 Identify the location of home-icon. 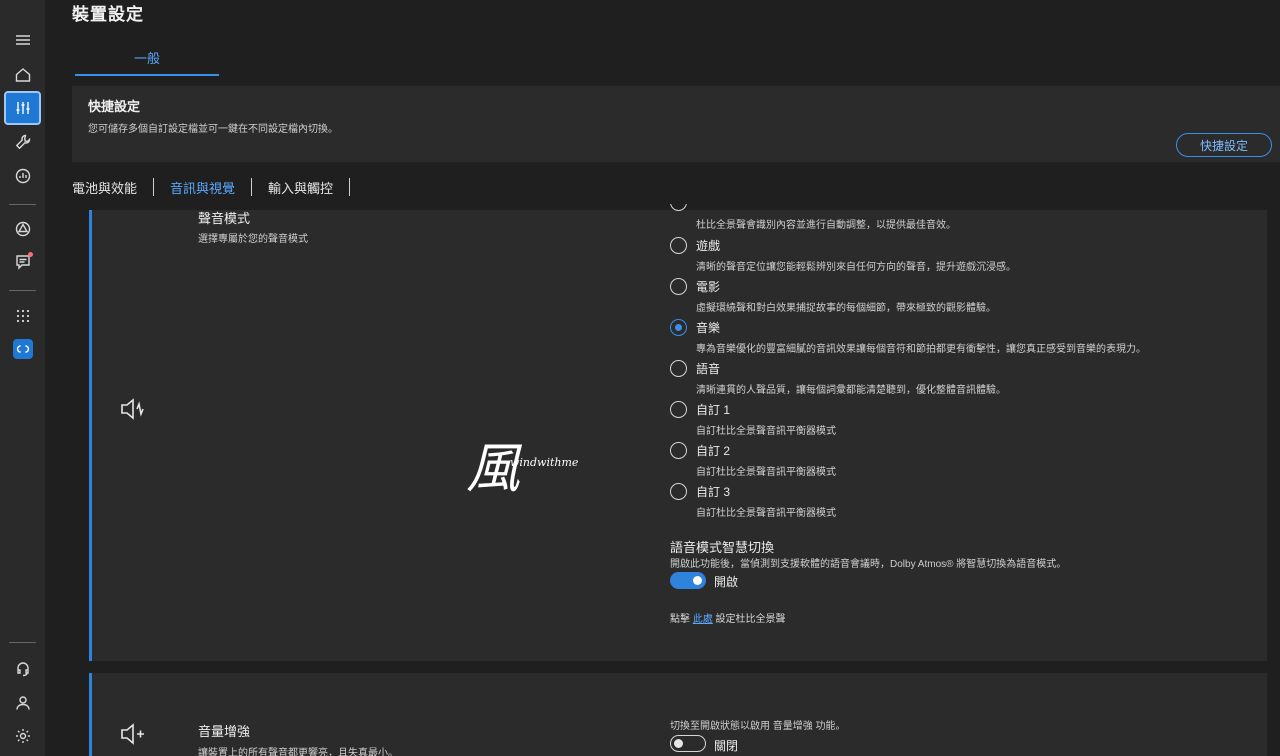
(22, 75).